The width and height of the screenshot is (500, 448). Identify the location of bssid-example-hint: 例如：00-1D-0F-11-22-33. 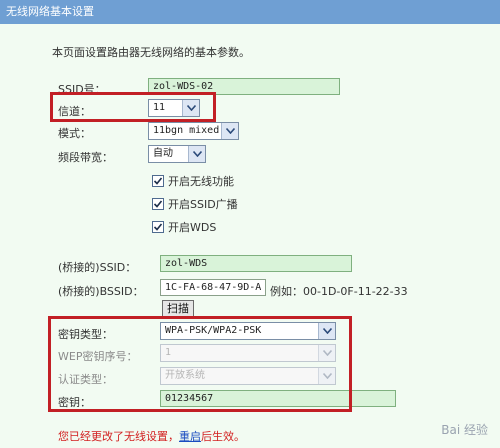
(339, 291).